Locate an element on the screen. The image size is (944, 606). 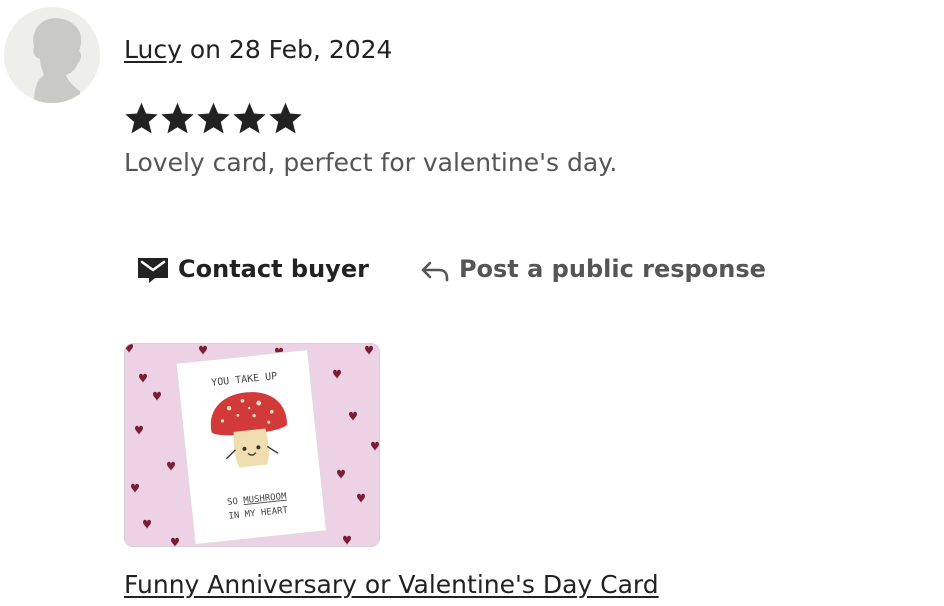
review-date: on 28 Feb, 2024 is located at coordinates (287, 49).